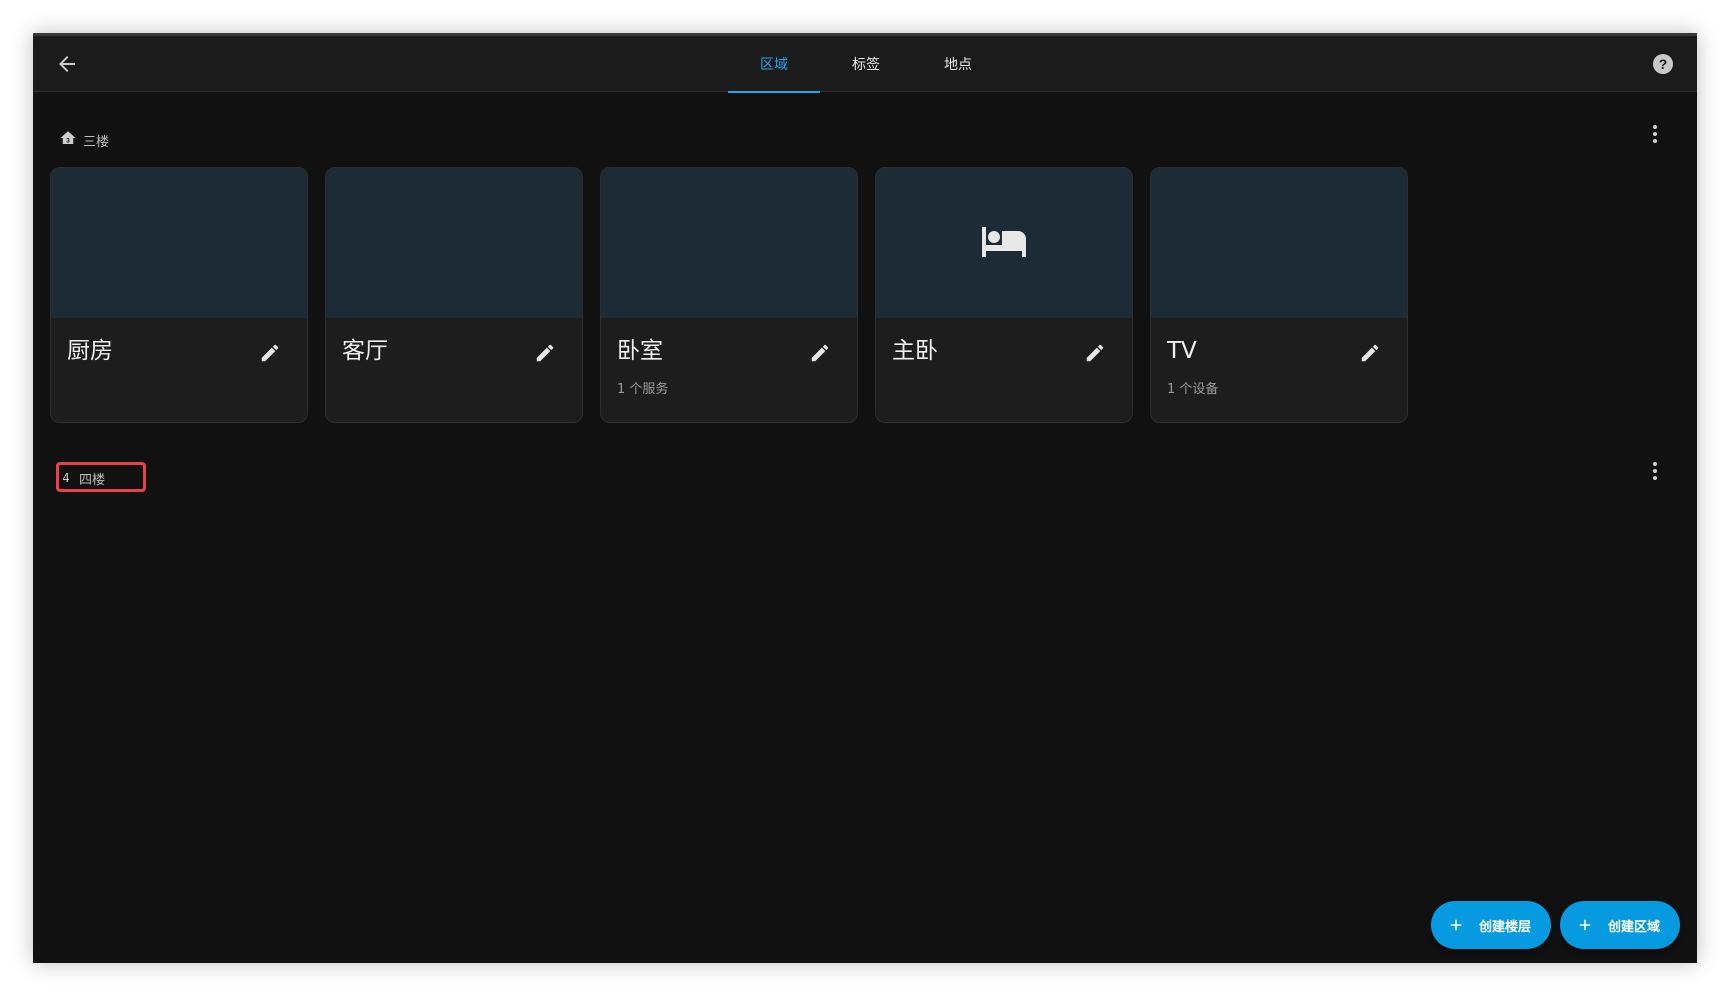 The height and width of the screenshot is (996, 1730). What do you see at coordinates (66, 478) in the screenshot?
I see `floor-number-icon: 4` at bounding box center [66, 478].